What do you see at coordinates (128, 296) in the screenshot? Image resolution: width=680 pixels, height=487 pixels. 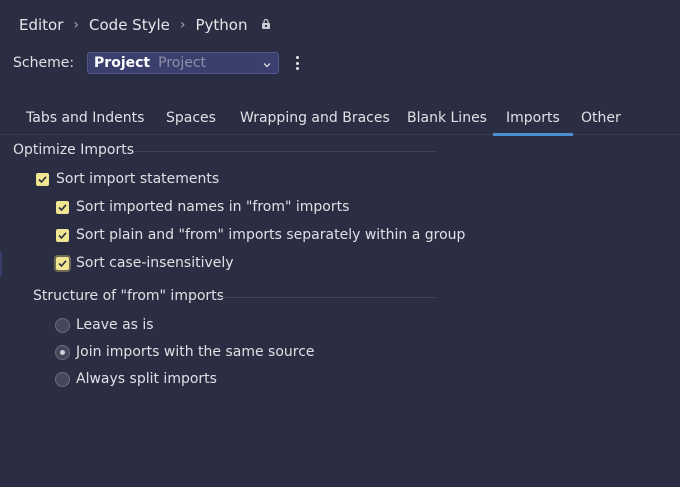 I see `structure-title: Structure of "from" imports` at bounding box center [128, 296].